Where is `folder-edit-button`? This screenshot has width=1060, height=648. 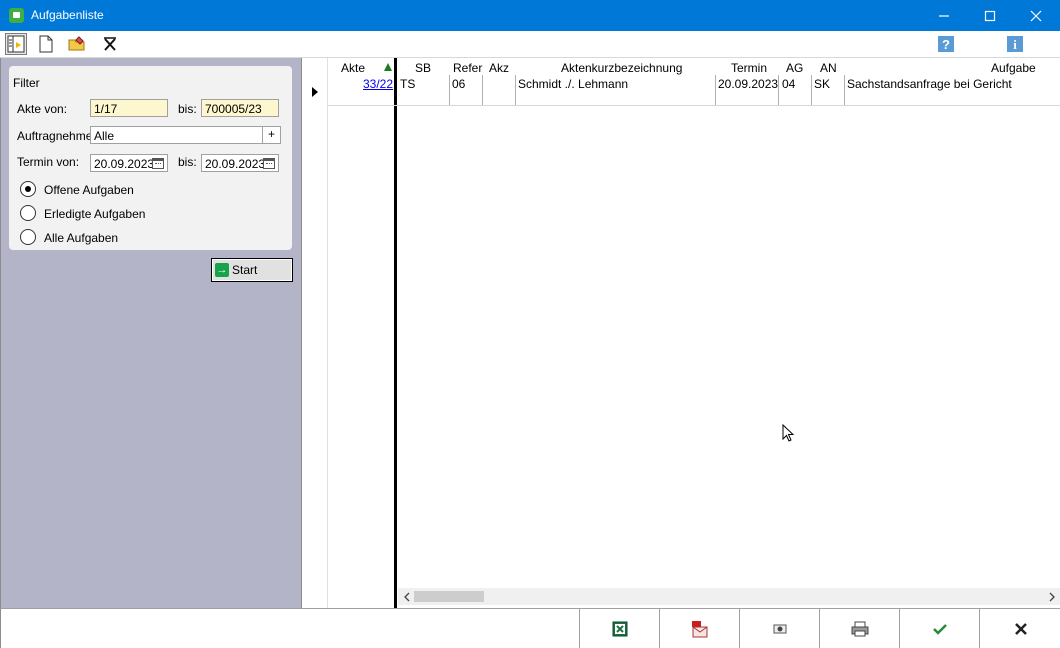 folder-edit-button is located at coordinates (77, 44).